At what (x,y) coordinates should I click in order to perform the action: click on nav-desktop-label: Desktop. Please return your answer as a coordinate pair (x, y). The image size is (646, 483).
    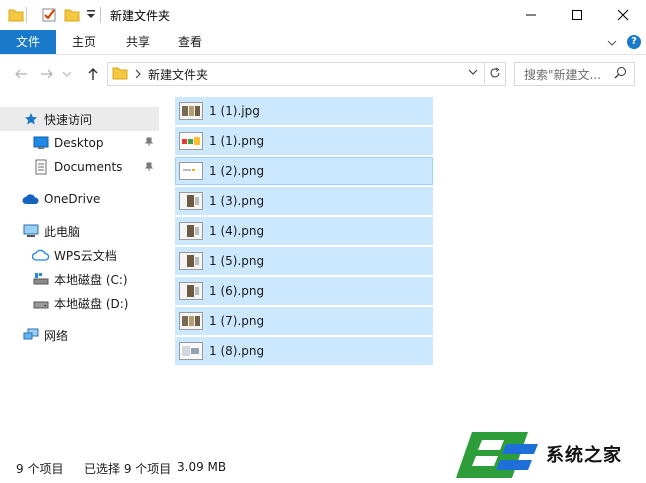
    Looking at the image, I should click on (79, 143).